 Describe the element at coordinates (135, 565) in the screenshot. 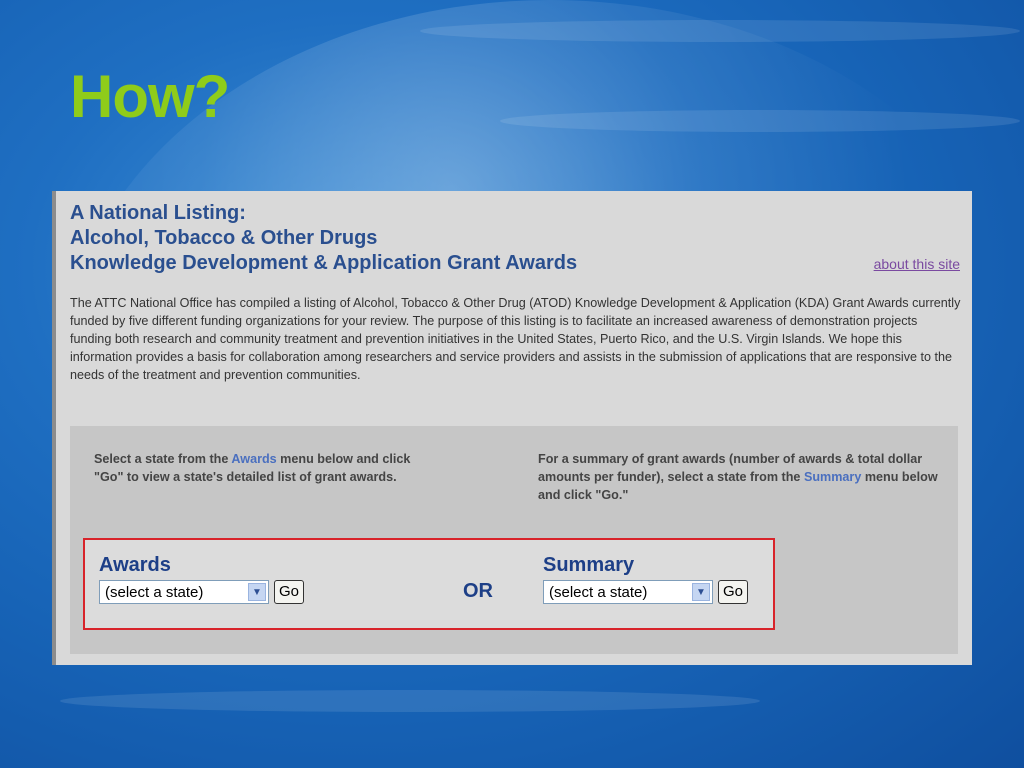

I see `awards-label: Awards` at that location.